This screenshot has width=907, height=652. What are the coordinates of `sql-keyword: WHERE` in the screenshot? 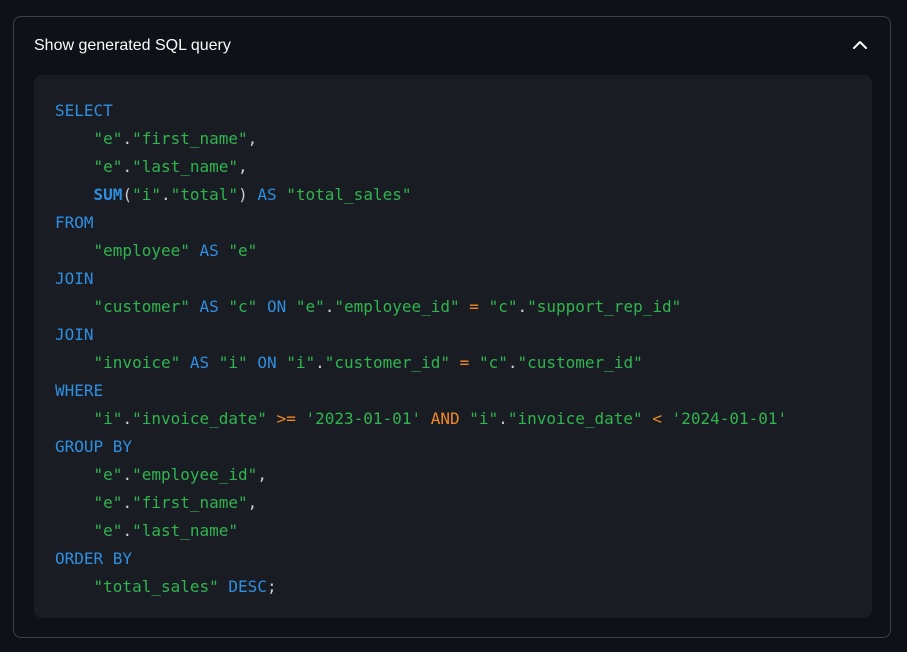 It's located at (79, 390).